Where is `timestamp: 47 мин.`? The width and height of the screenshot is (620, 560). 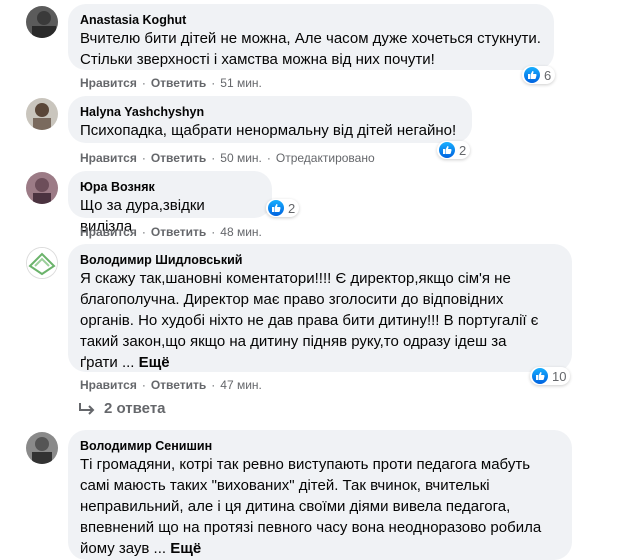
timestamp: 47 мин. is located at coordinates (241, 385).